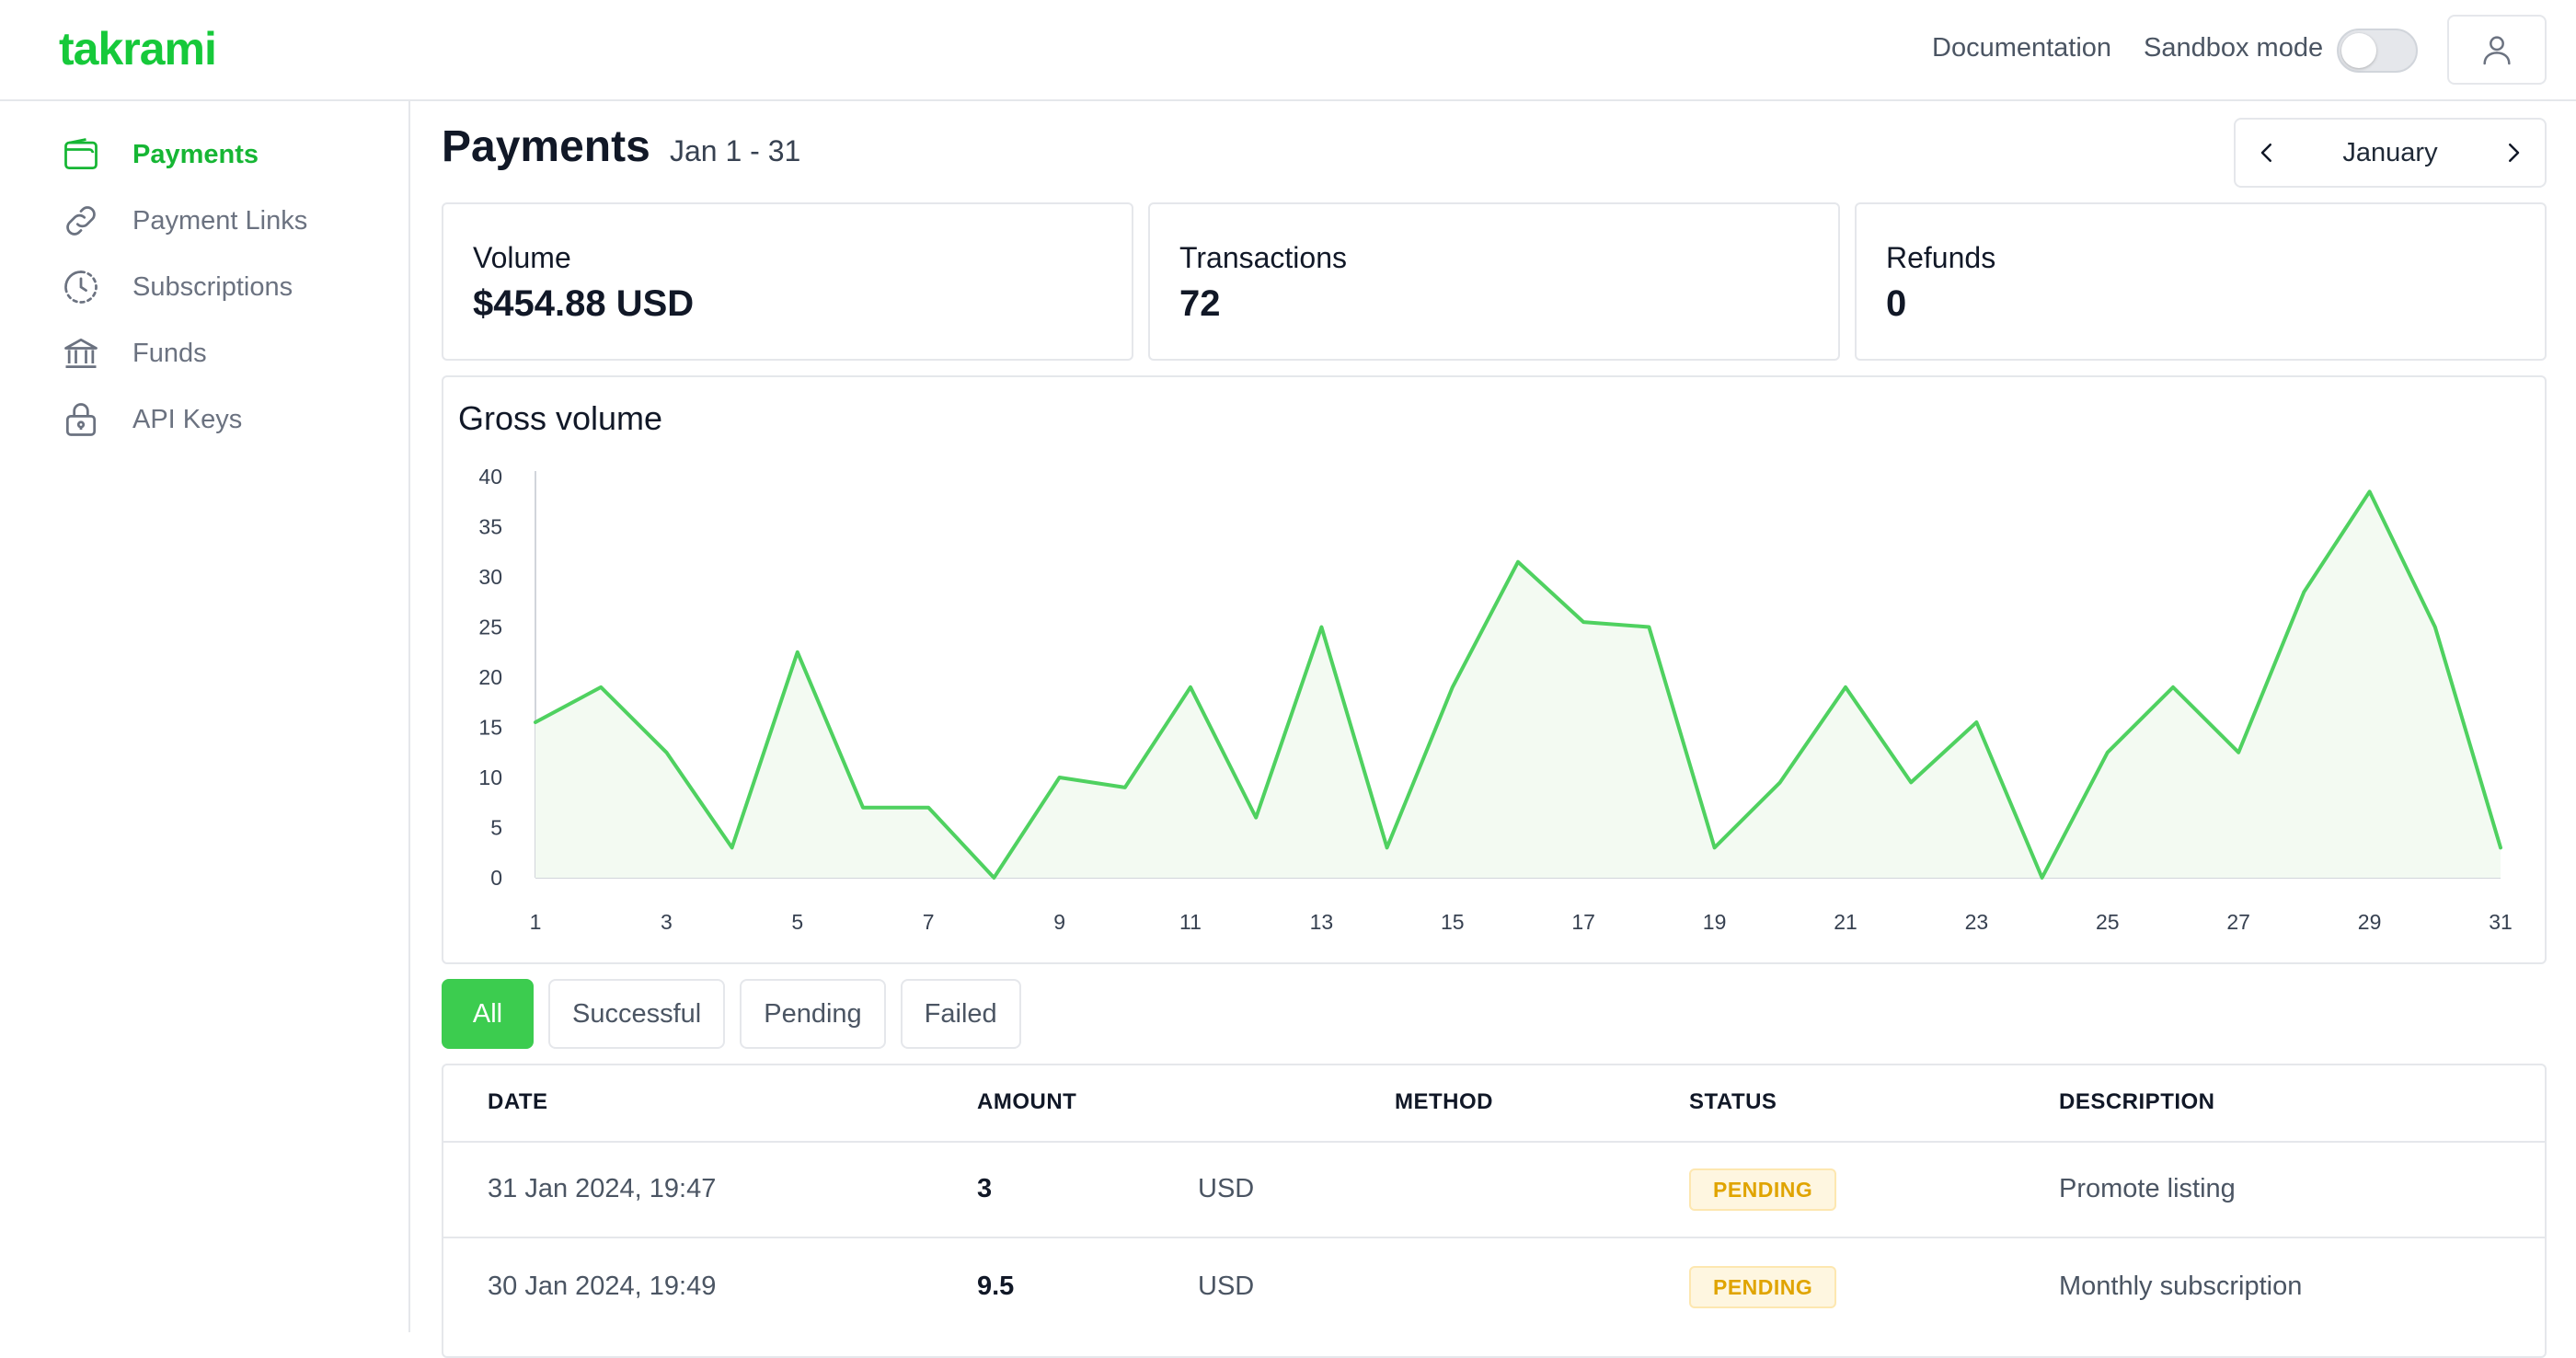 The height and width of the screenshot is (1358, 2576). What do you see at coordinates (546, 146) in the screenshot?
I see `page-title: Payments` at bounding box center [546, 146].